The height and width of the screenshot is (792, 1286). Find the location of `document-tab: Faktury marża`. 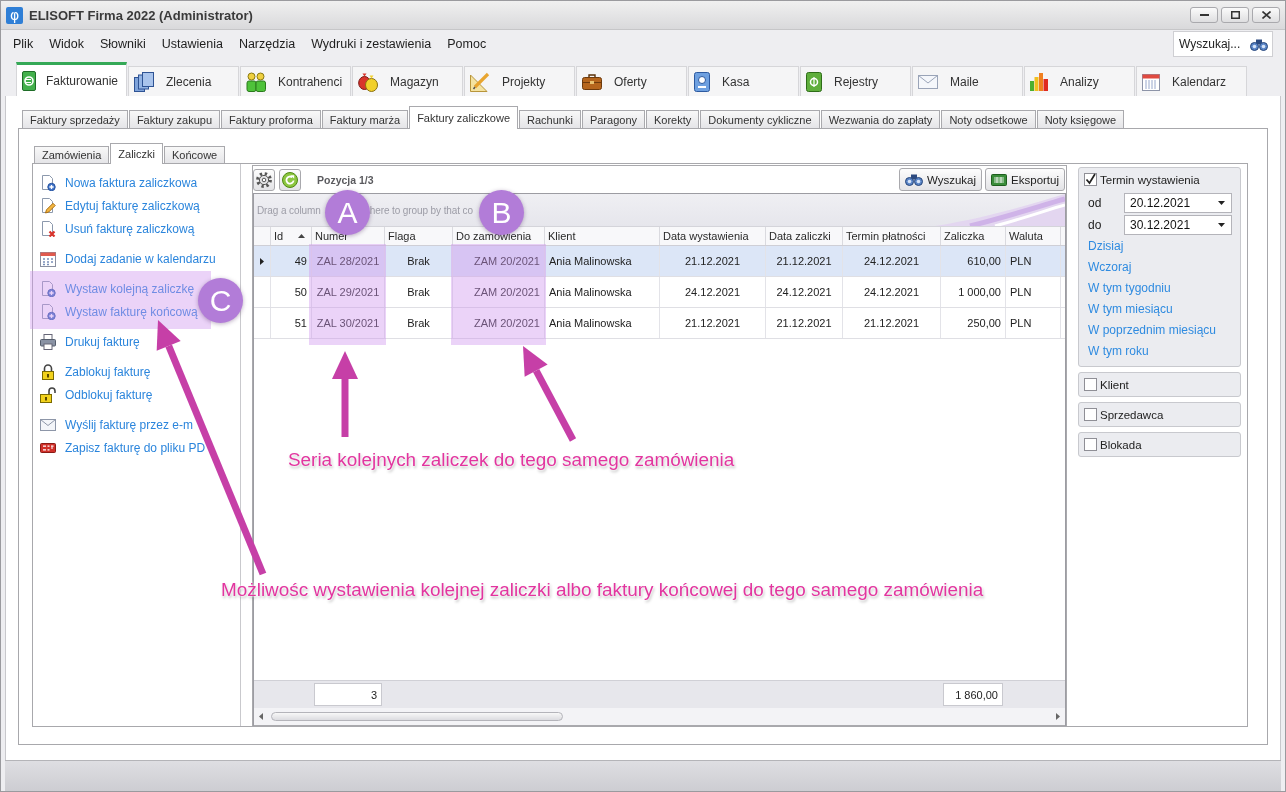

document-tab: Faktury marża is located at coordinates (365, 119).